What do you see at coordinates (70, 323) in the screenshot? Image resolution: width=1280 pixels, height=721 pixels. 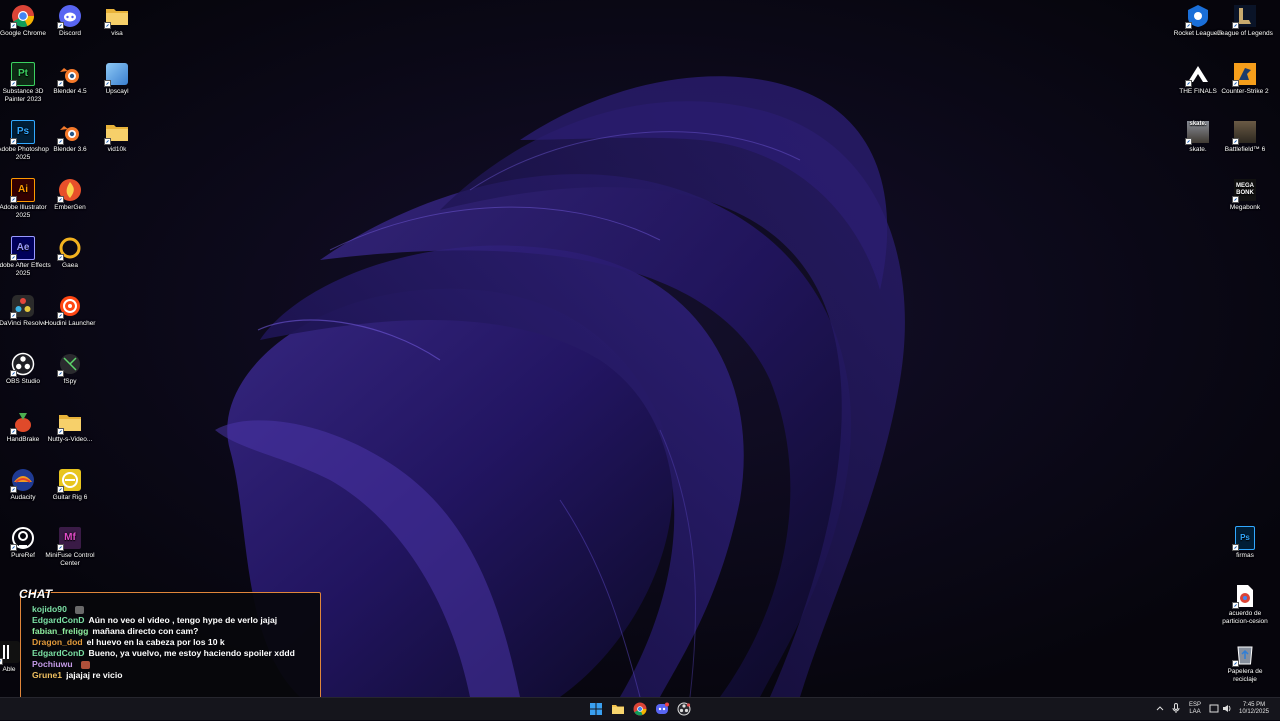 I see `desktop-icon-label: Houdini Launcher` at bounding box center [70, 323].